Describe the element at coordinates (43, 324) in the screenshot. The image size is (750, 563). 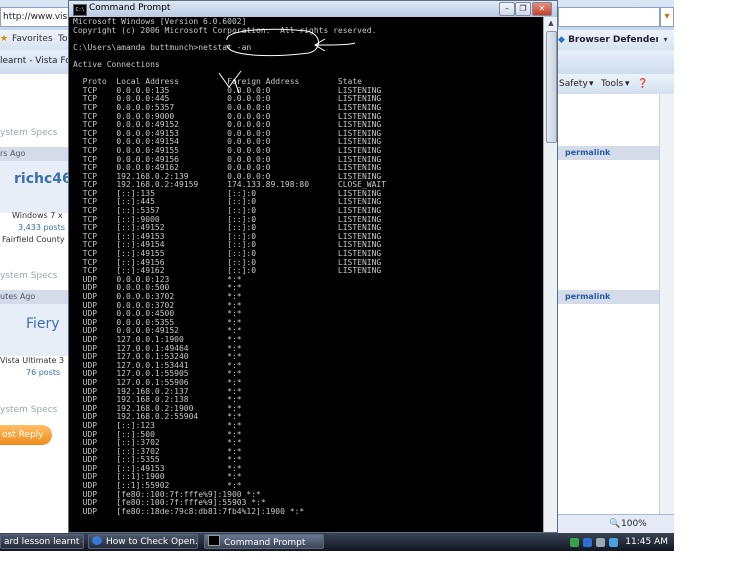
I see `username: Fiery` at that location.